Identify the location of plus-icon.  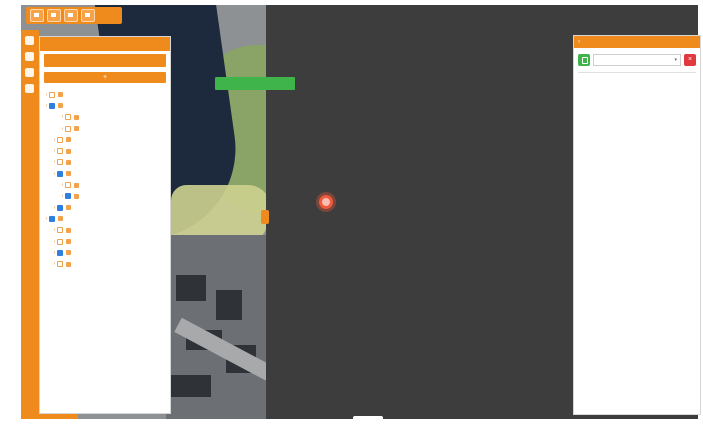
(29, 40).